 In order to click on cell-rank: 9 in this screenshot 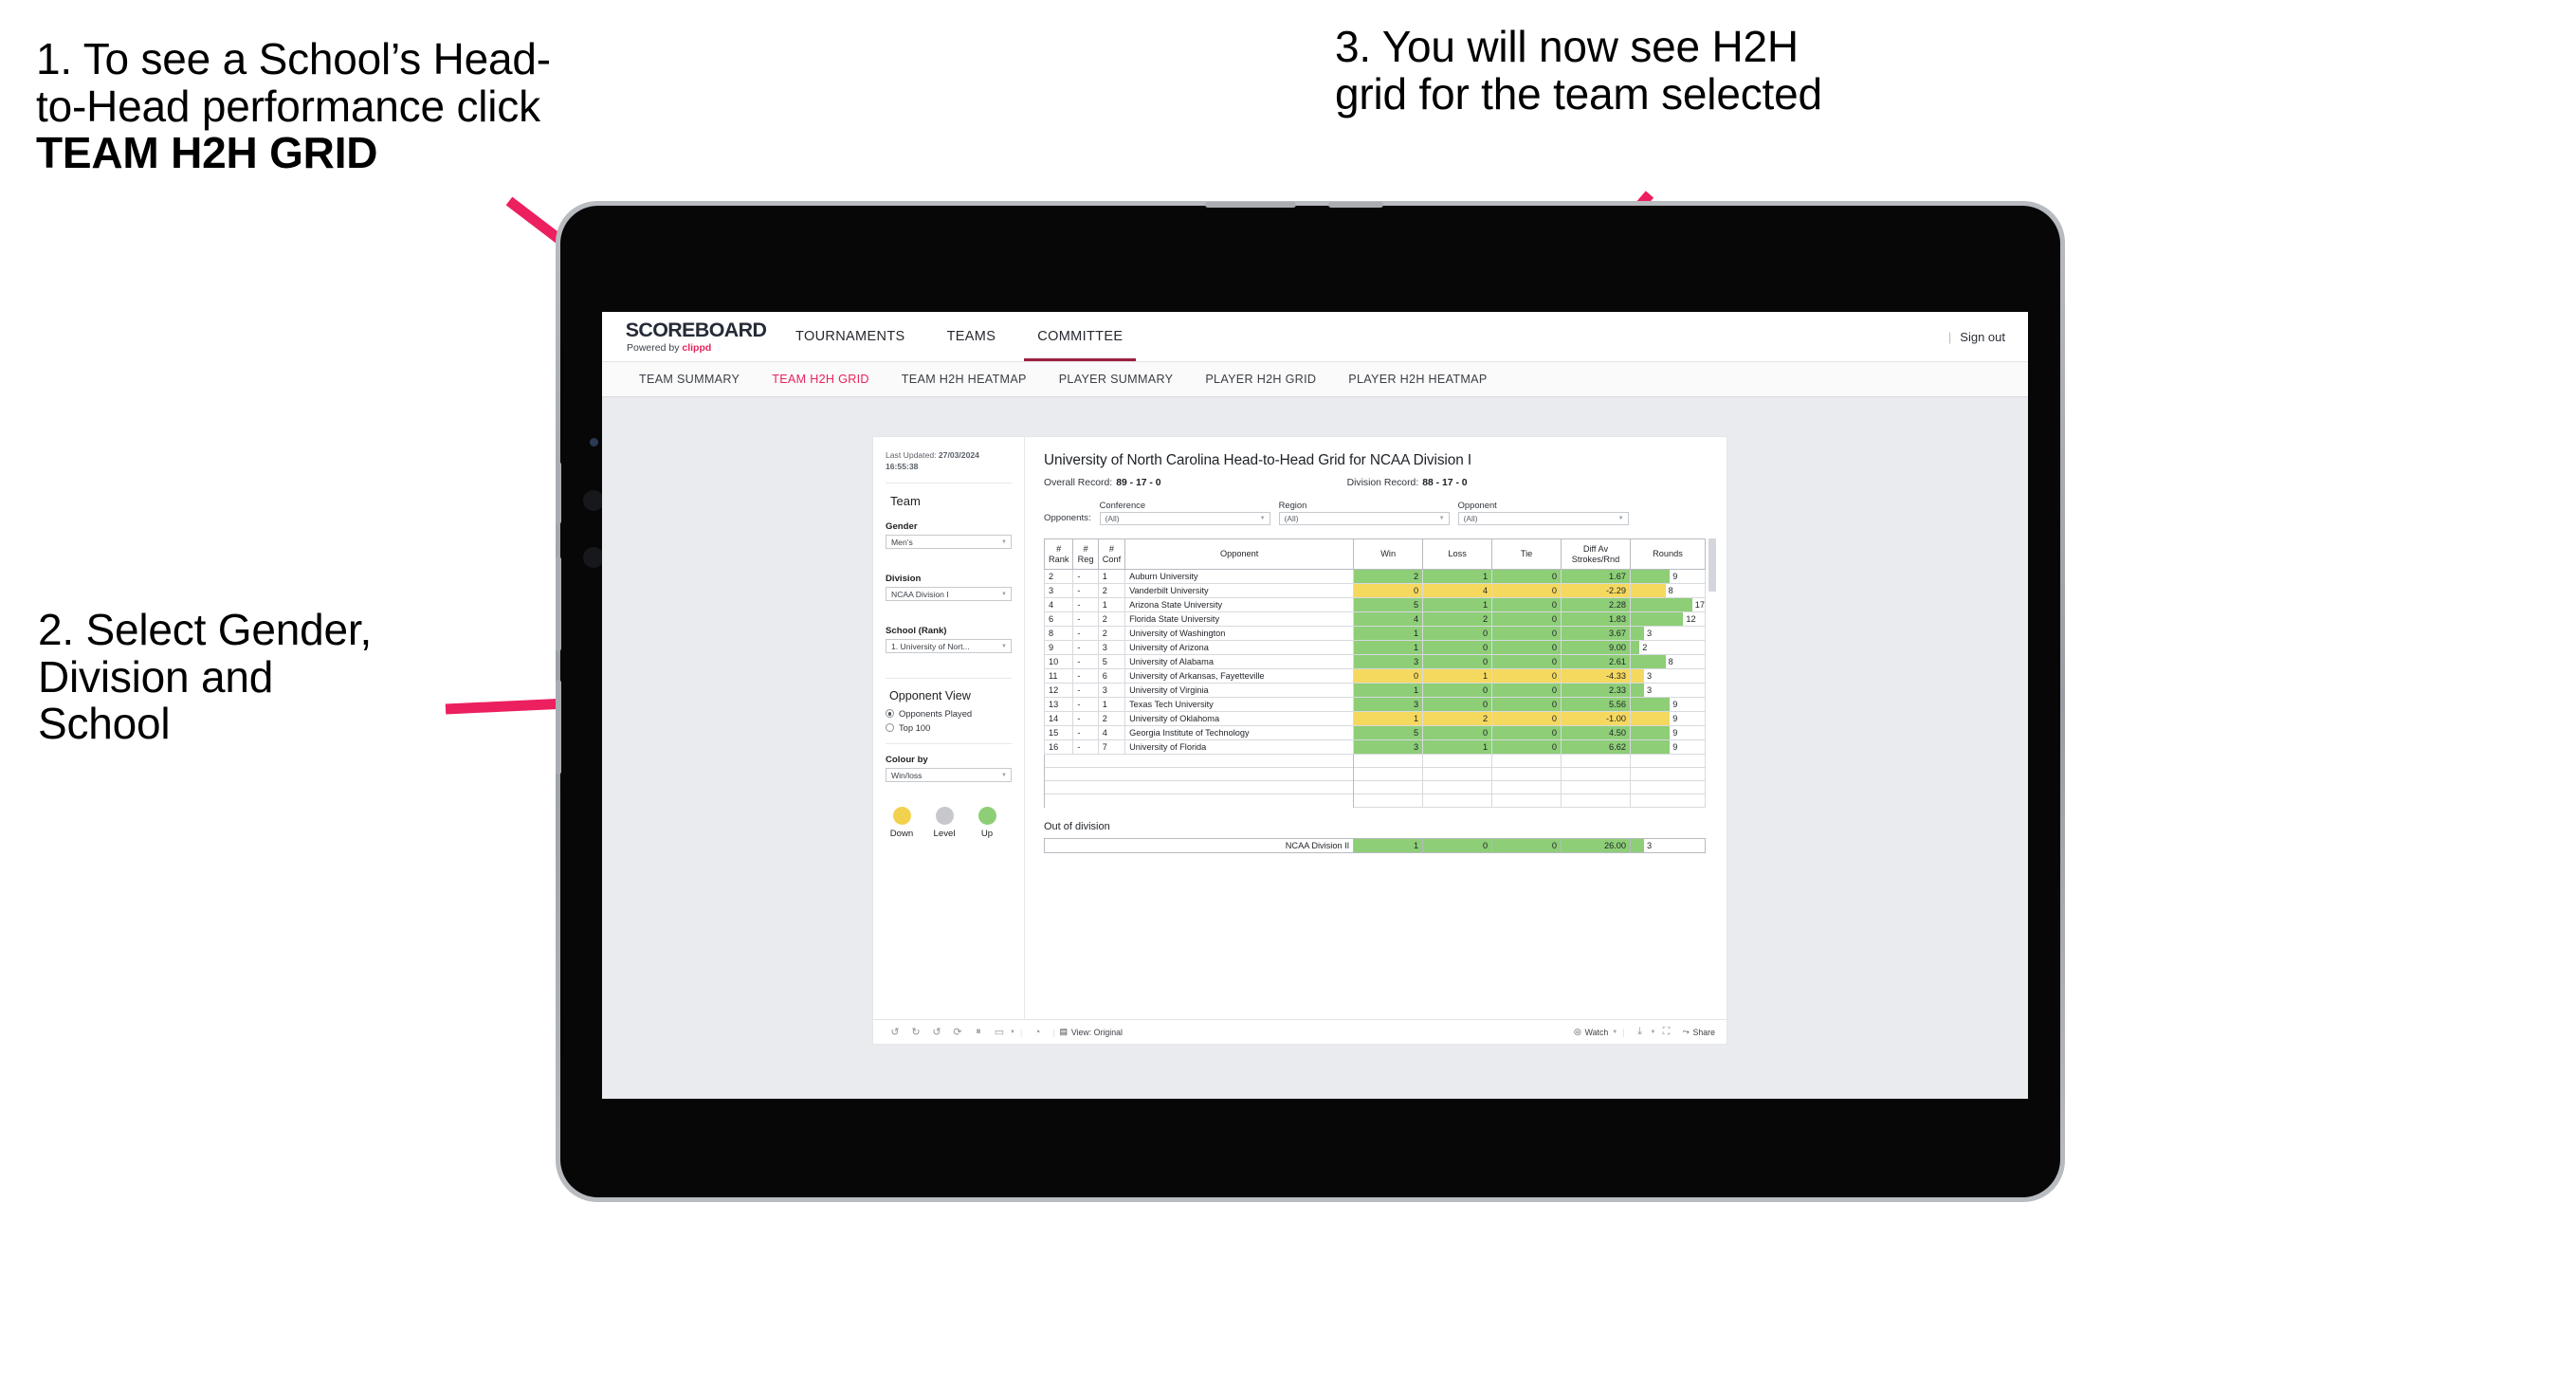, I will do `click(1058, 648)`.